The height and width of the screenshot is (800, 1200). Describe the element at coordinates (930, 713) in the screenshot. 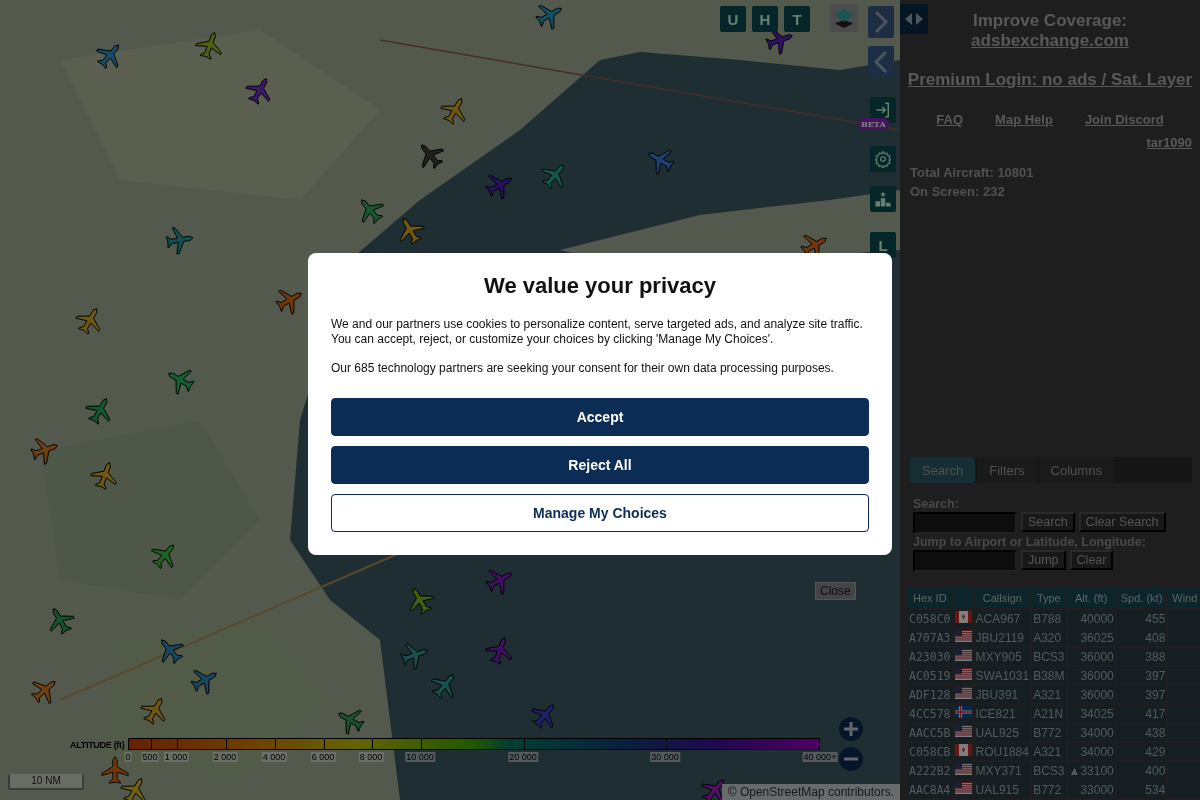

I see `table-cell: 4CC578` at that location.